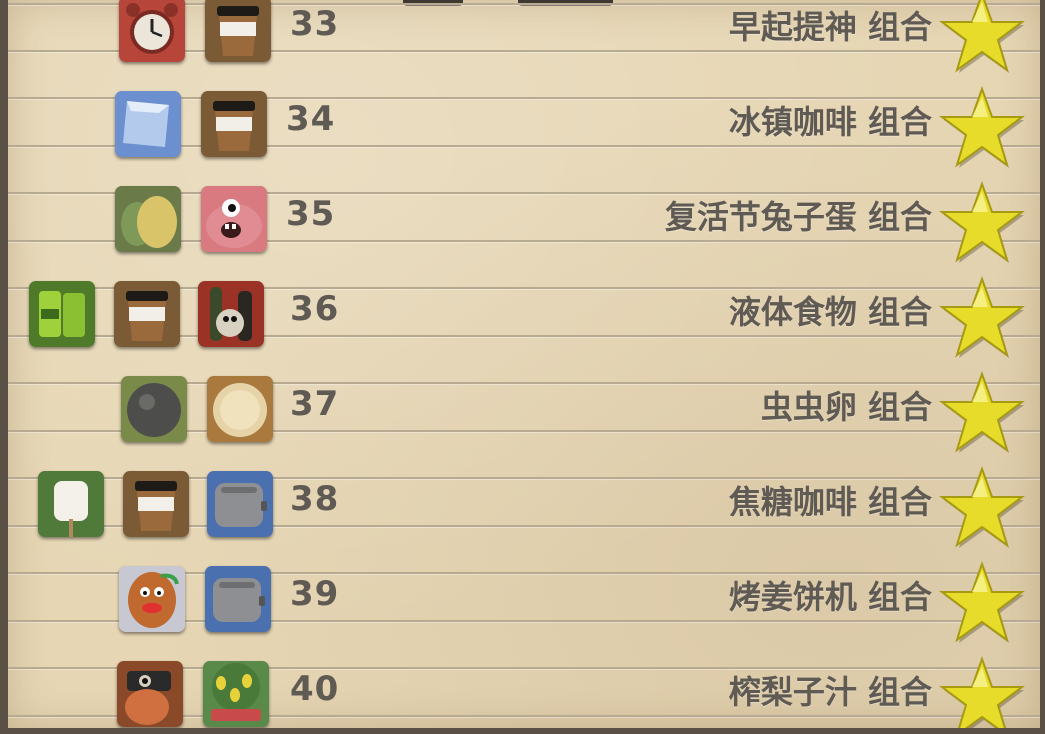  I want to click on combo-number: 35, so click(311, 214).